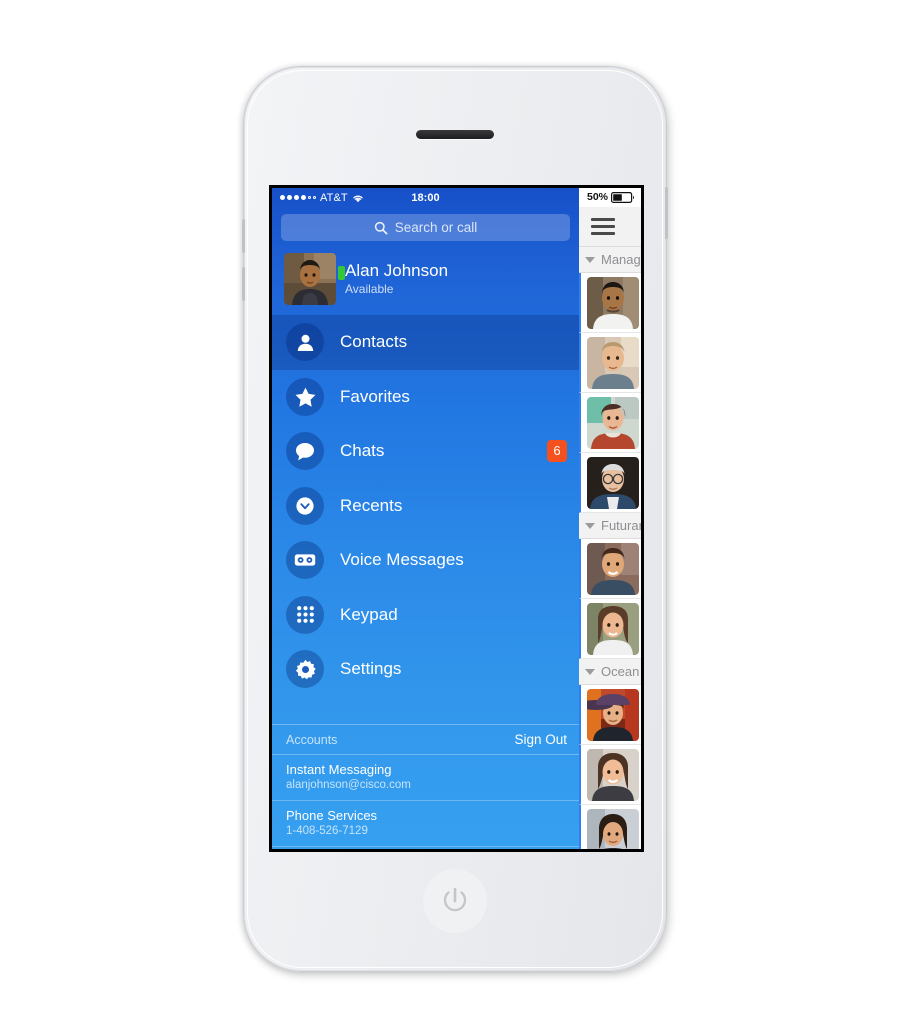 This screenshot has height=1034, width=900. I want to click on group-header-futuran: Futuran, so click(610, 526).